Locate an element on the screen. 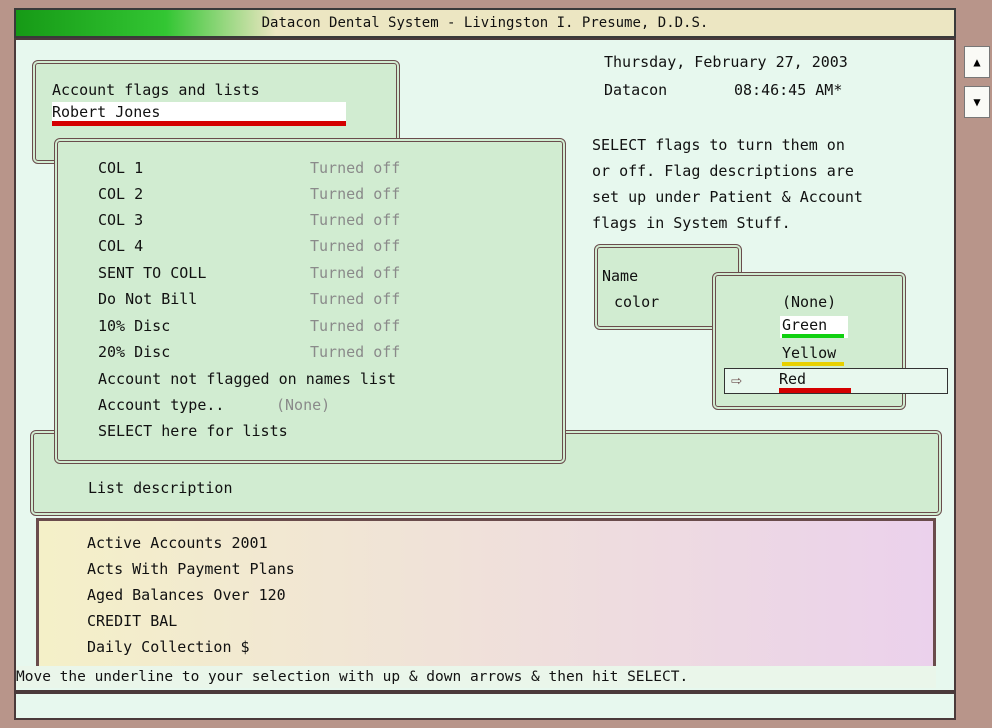 Image resolution: width=992 pixels, height=728 pixels. flag-name: COL 1 is located at coordinates (120, 168).